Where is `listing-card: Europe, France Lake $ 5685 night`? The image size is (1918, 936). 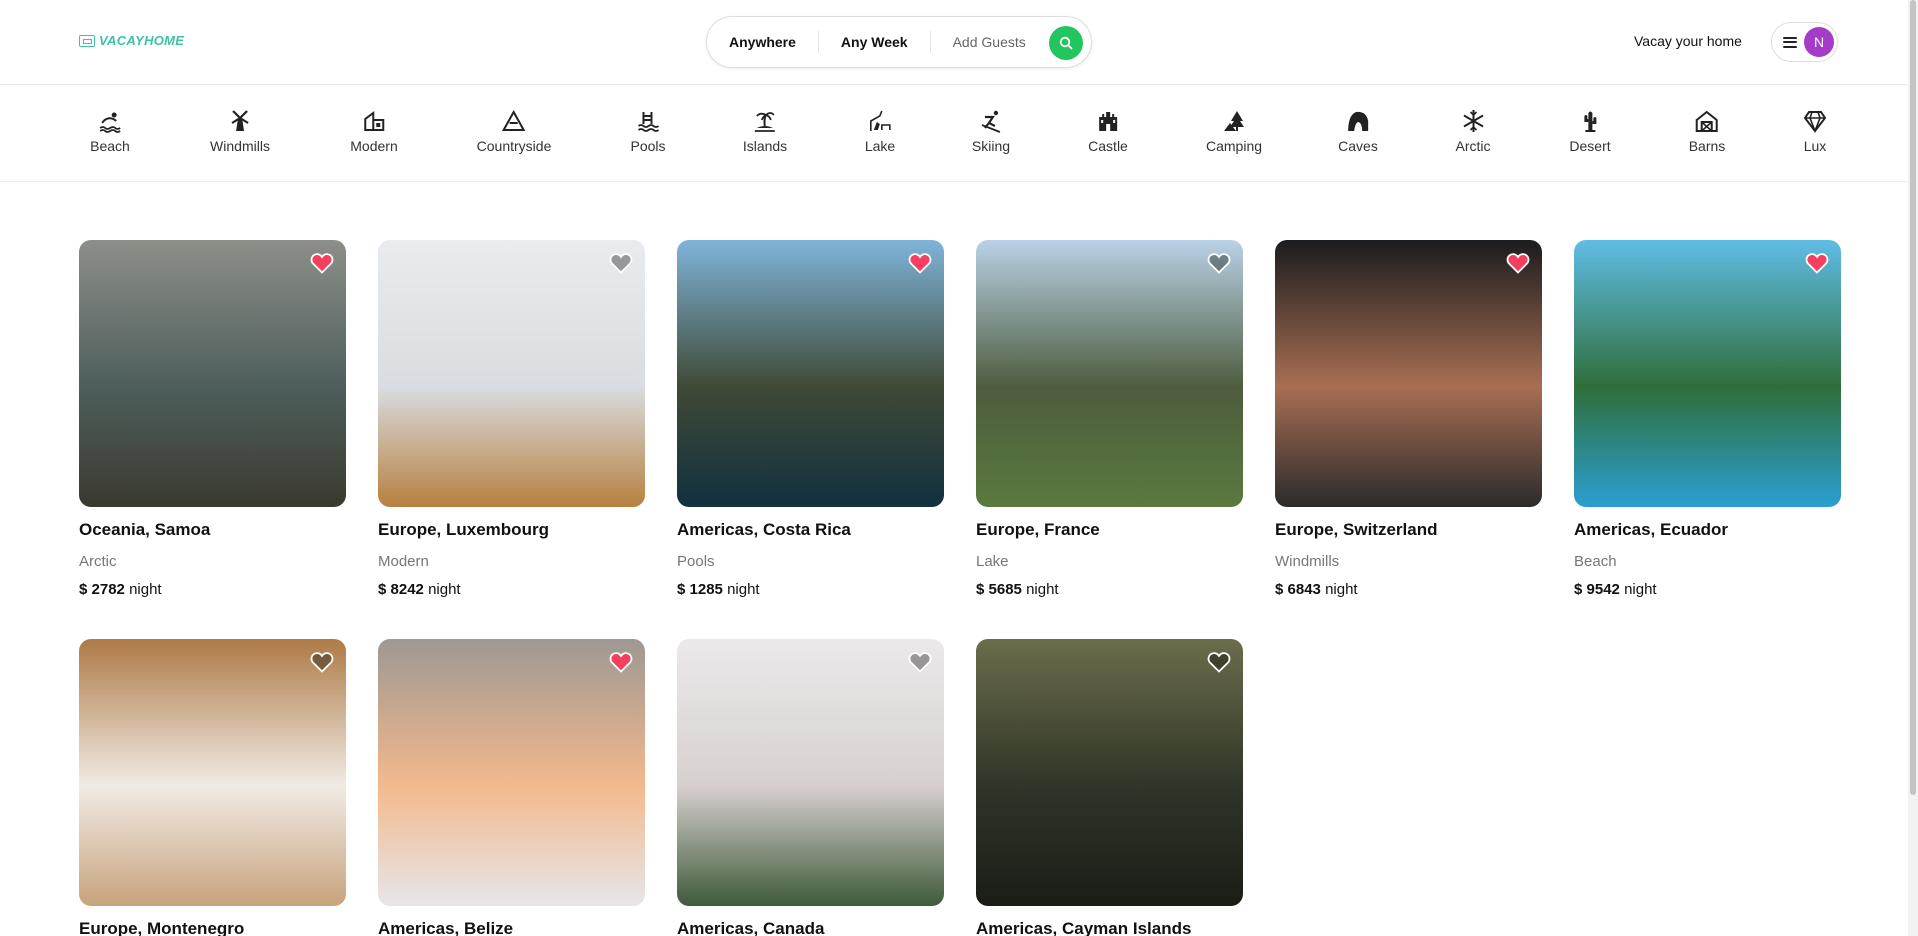
listing-card: Europe, France Lake $ 5685 night is located at coordinates (1109, 419).